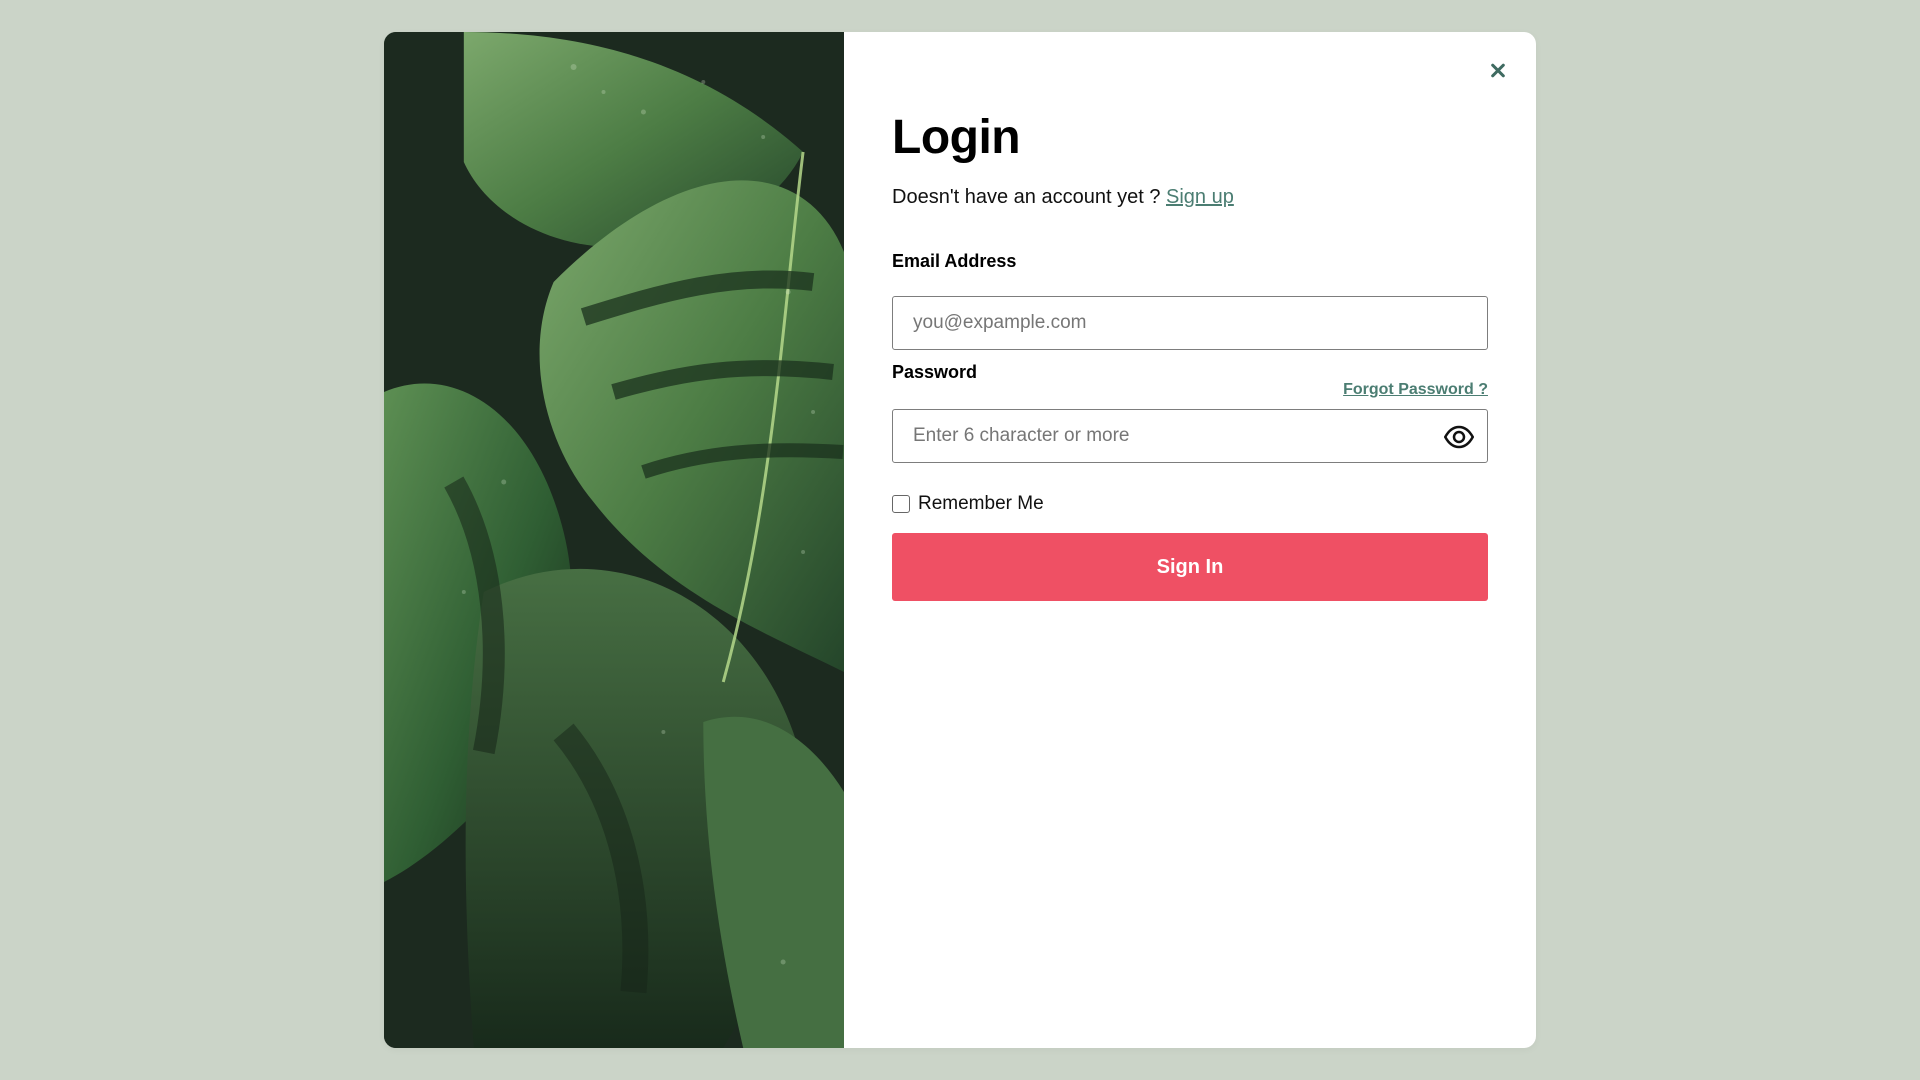 This screenshot has height=1080, width=1920. I want to click on forgot-password-link: Forgot Password ?, so click(1415, 390).